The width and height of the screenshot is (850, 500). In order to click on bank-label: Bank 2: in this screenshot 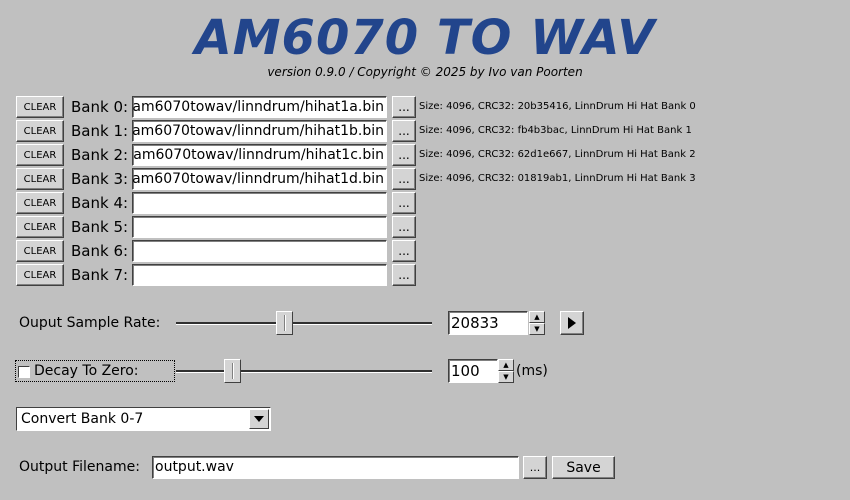, I will do `click(100, 155)`.